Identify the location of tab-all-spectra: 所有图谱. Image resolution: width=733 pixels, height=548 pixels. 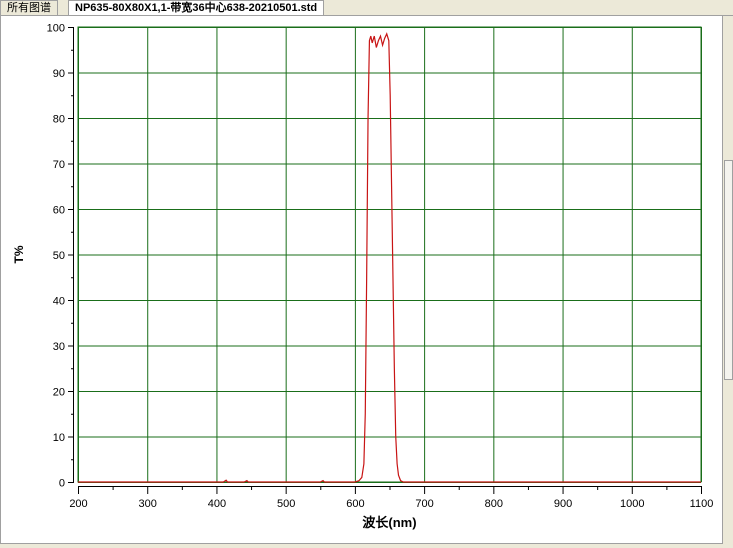
(29, 7).